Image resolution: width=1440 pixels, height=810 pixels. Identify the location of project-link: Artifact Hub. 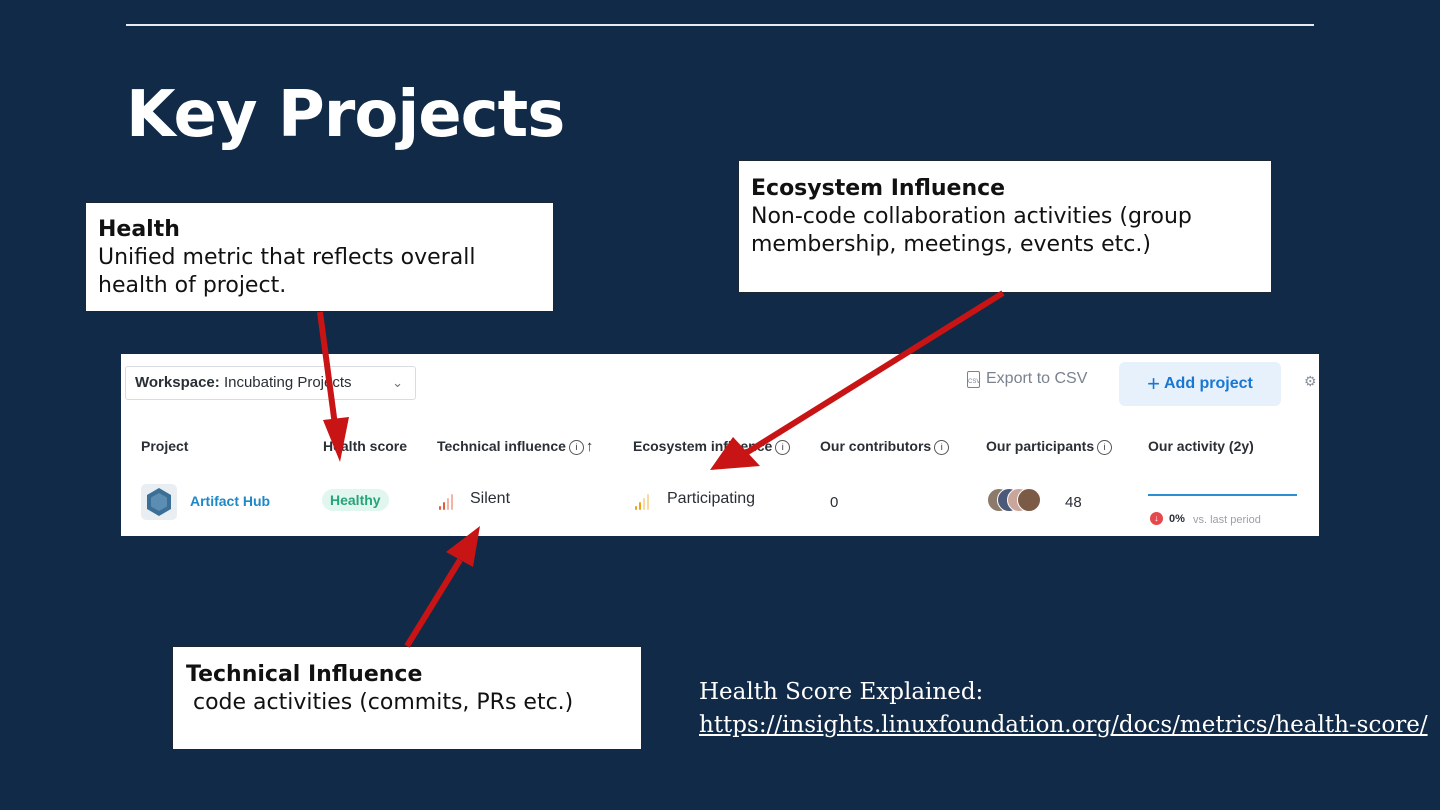
(230, 501).